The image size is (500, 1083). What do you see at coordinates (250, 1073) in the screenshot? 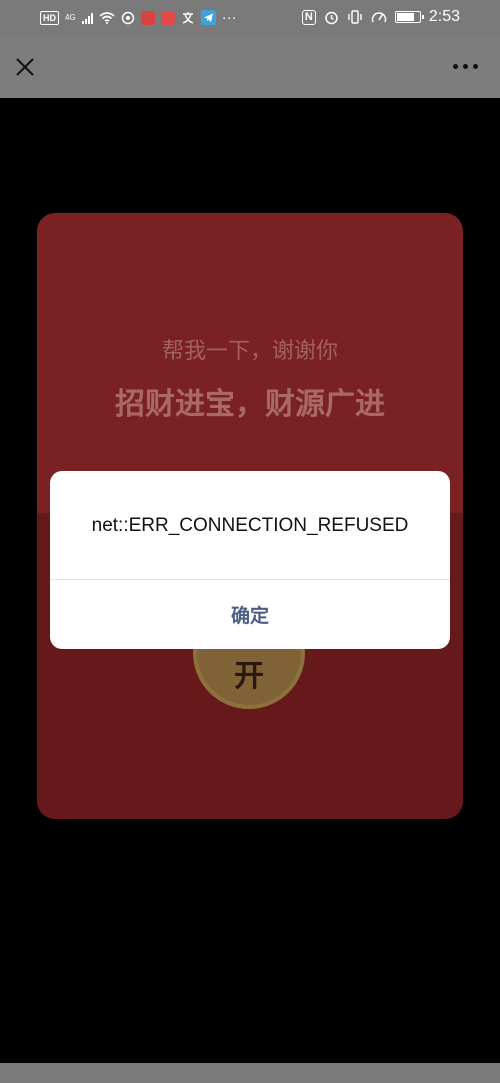
I see `system-nav-strip` at bounding box center [250, 1073].